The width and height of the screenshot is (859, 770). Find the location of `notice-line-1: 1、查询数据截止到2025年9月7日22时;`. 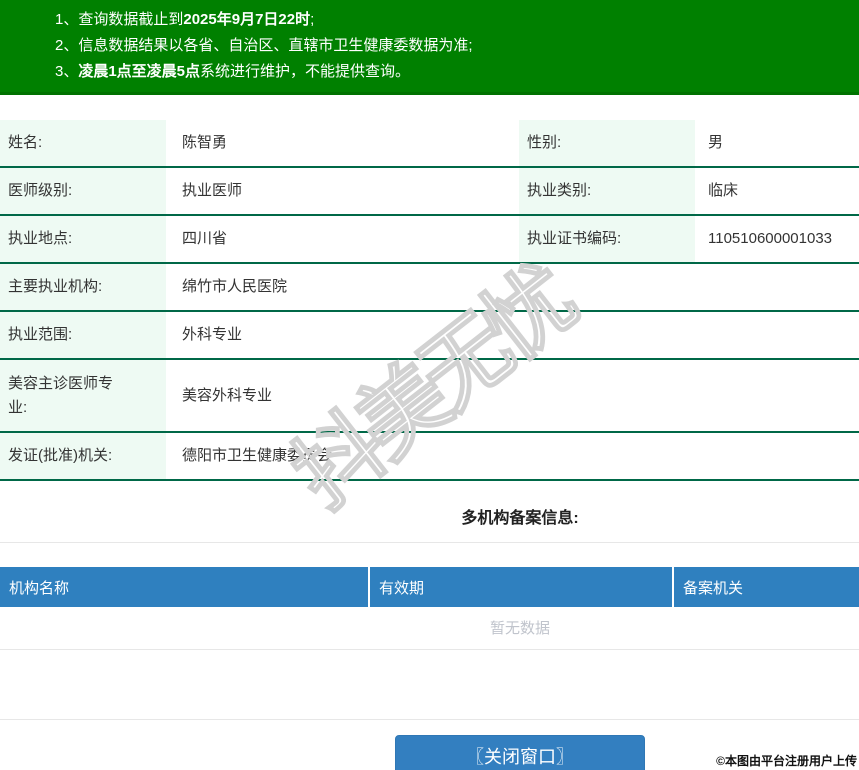

notice-line-1: 1、查询数据截止到2025年9月7日22时; is located at coordinates (457, 20).